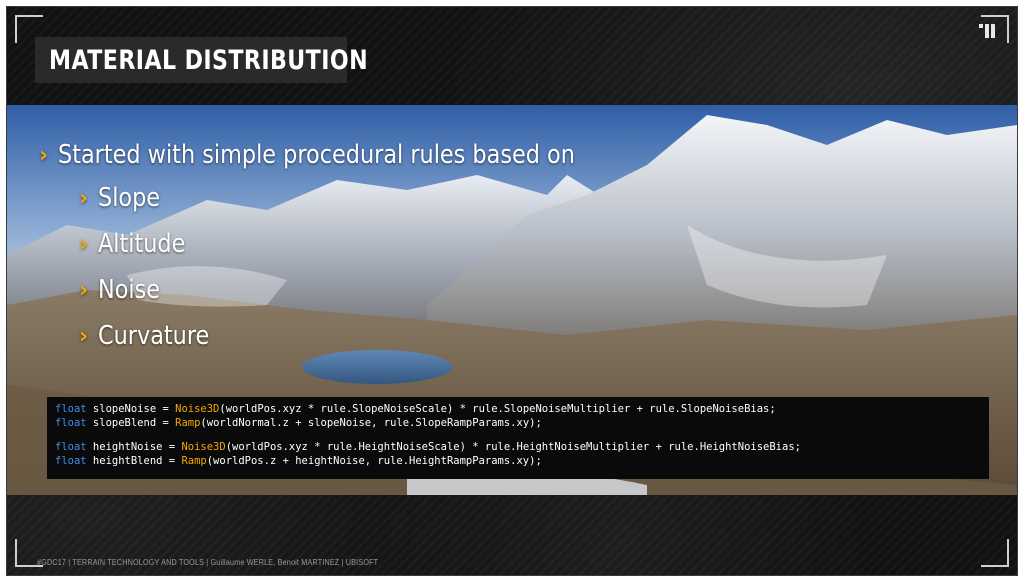  What do you see at coordinates (987, 31) in the screenshot?
I see `ubisoft-logo-icon` at bounding box center [987, 31].